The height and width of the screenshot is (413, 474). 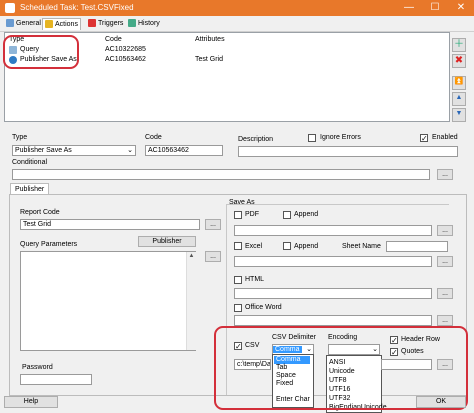 I want to click on description-label: Description, so click(x=256, y=139).